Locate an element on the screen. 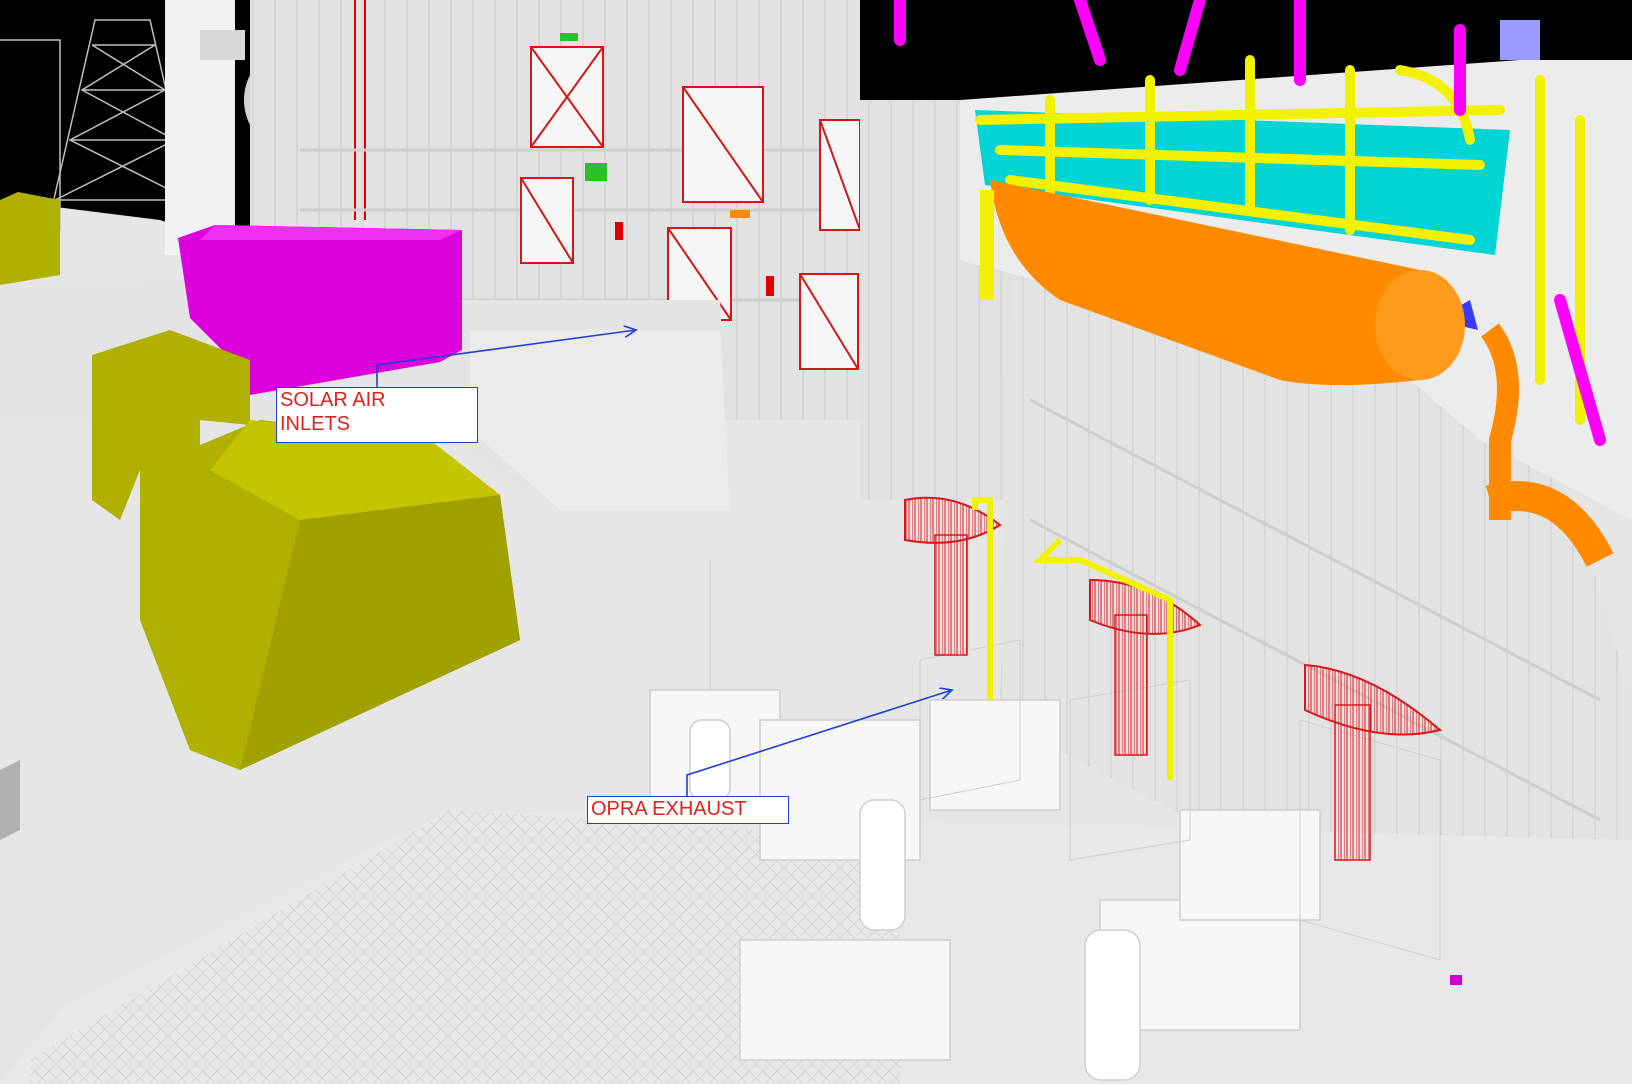 The height and width of the screenshot is (1084, 1632). solar-air-inlets-label-line2: INLETS is located at coordinates (315, 424).